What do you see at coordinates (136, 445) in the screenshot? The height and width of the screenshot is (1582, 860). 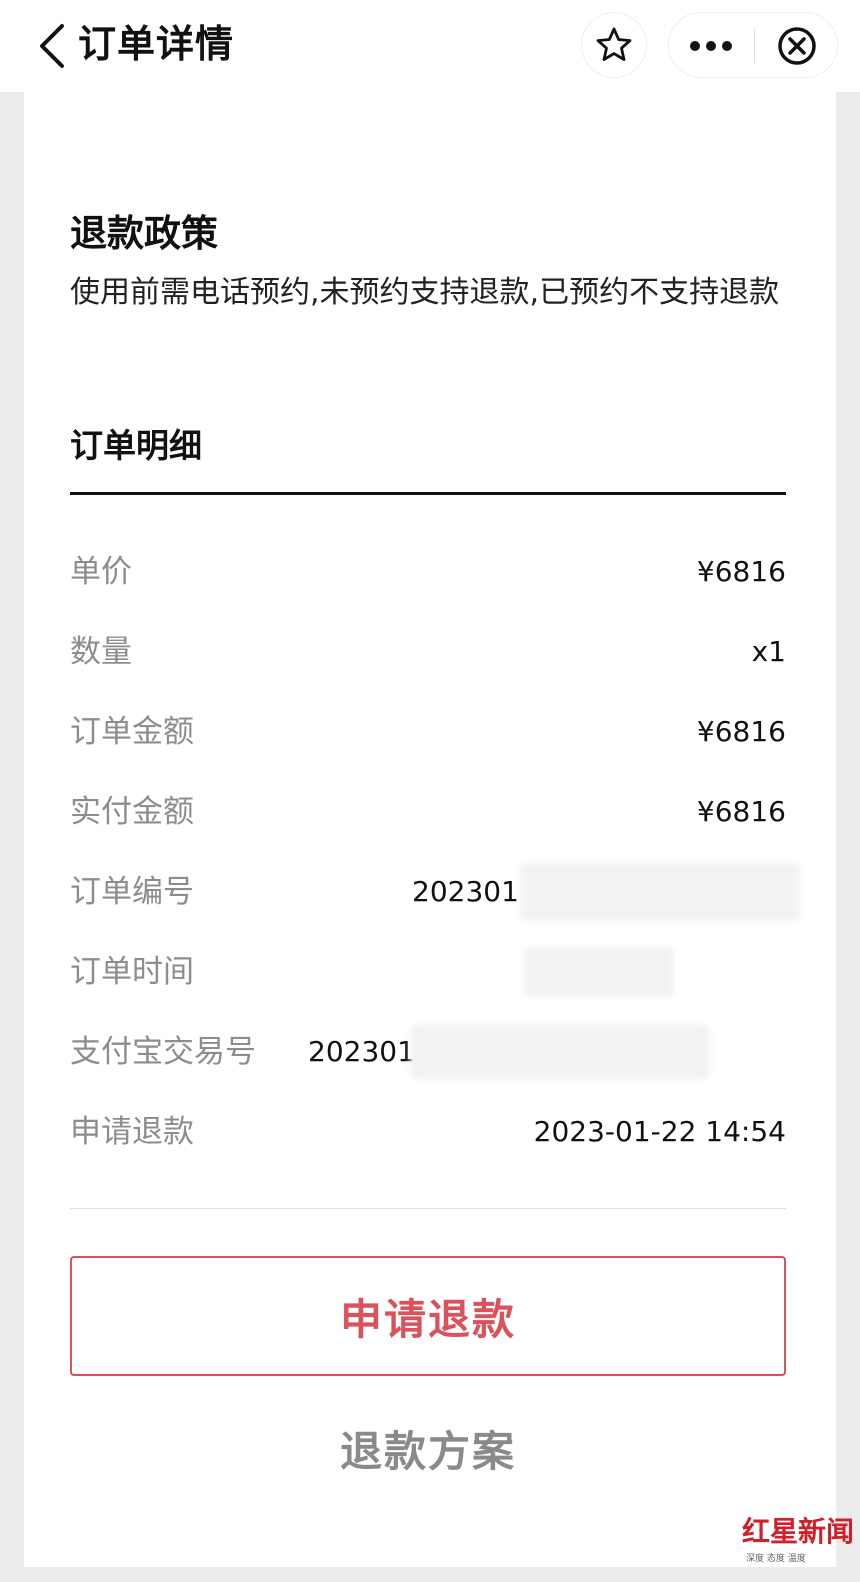 I see `order-detail-heading: 订单明细` at bounding box center [136, 445].